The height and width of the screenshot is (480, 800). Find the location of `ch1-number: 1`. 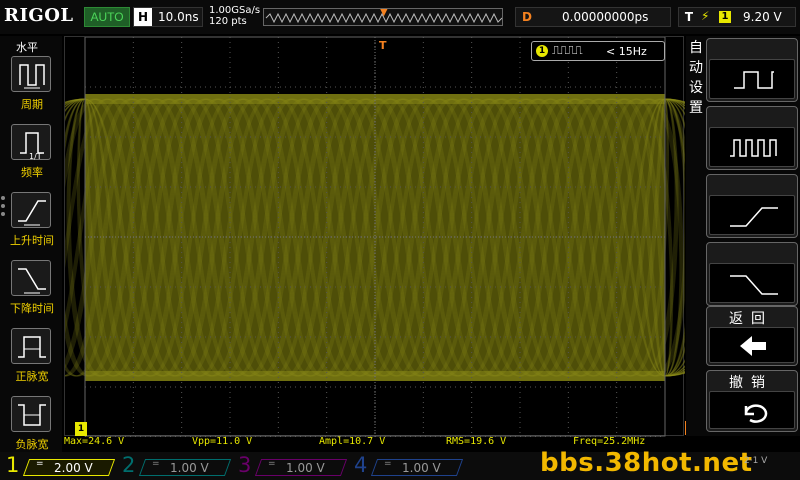

ch1-number: 1 is located at coordinates (13, 465).